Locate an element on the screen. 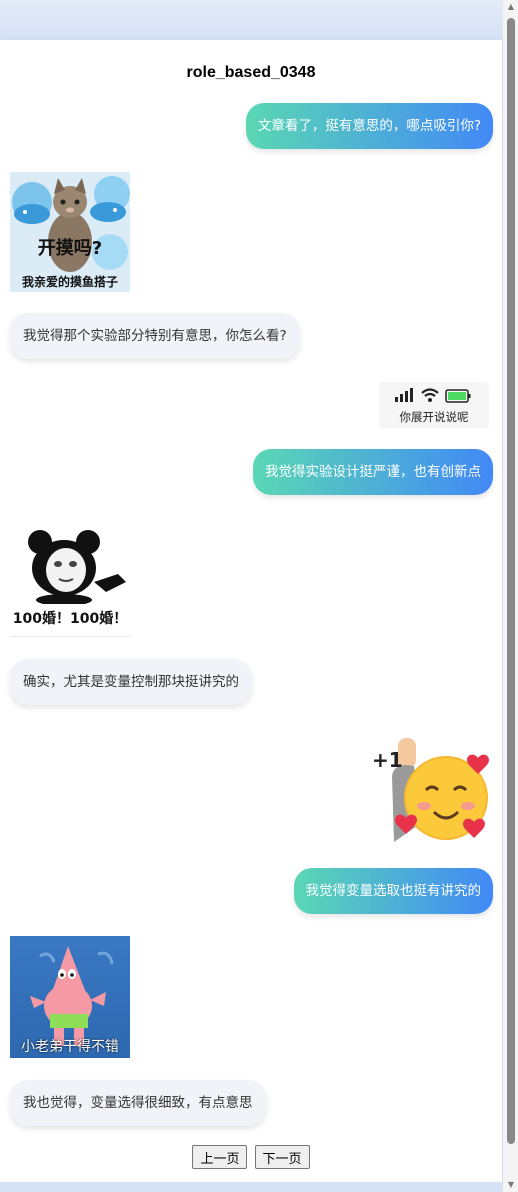 The image size is (518, 1192). message-bubble-outgoing: 文章看了，挺有意思的，哪点吸引你? is located at coordinates (369, 126).